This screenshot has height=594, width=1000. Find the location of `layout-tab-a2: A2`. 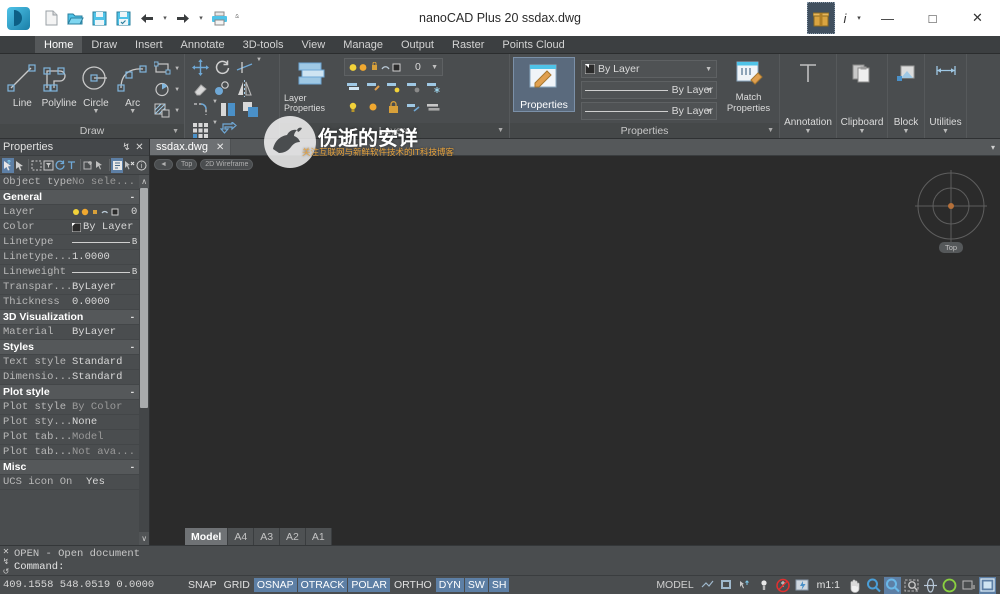

layout-tab-a2: A2 is located at coordinates (293, 536).